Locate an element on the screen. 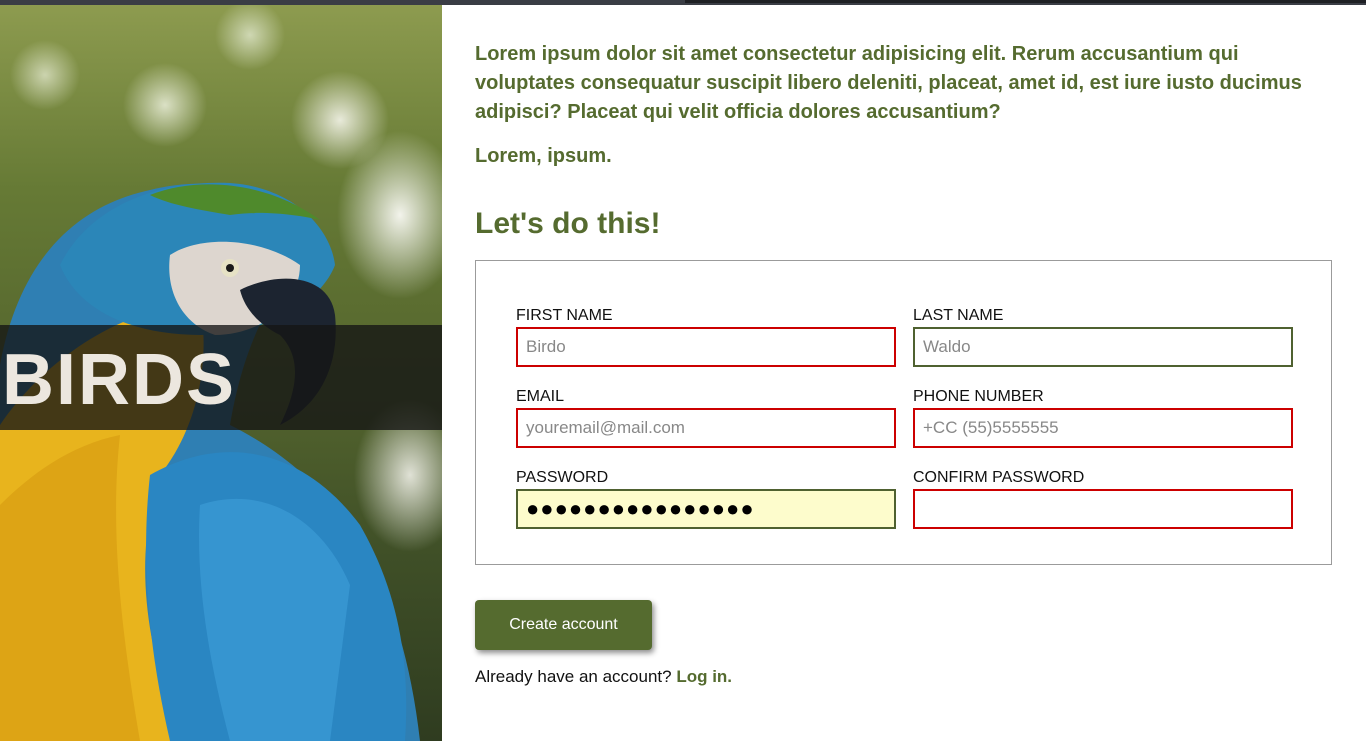 The image size is (1366, 741). phone-label: PHONE NUMBER is located at coordinates (978, 396).